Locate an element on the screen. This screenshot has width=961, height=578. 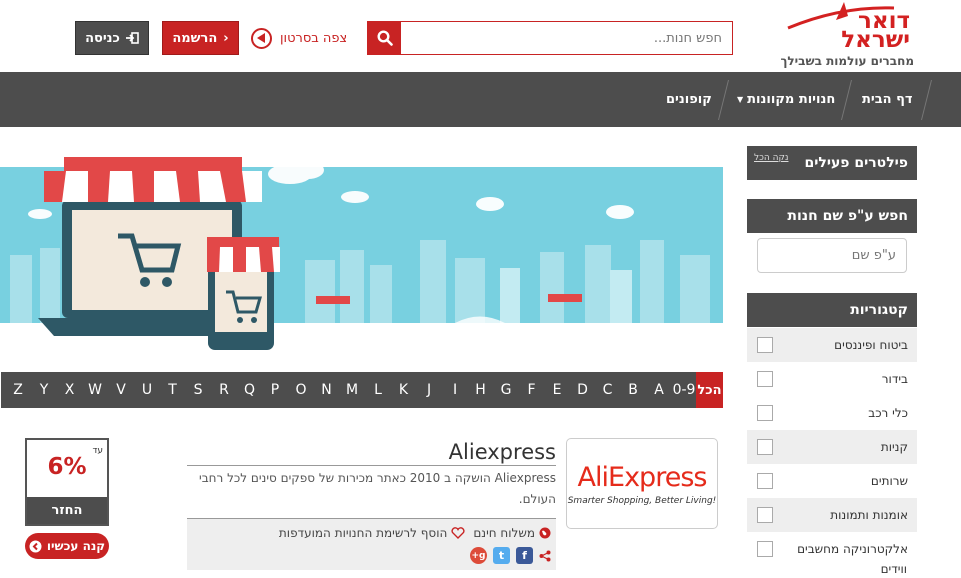
add-to-favorites-link: הוסף לרשימת החנויות המועדפות is located at coordinates (363, 533).